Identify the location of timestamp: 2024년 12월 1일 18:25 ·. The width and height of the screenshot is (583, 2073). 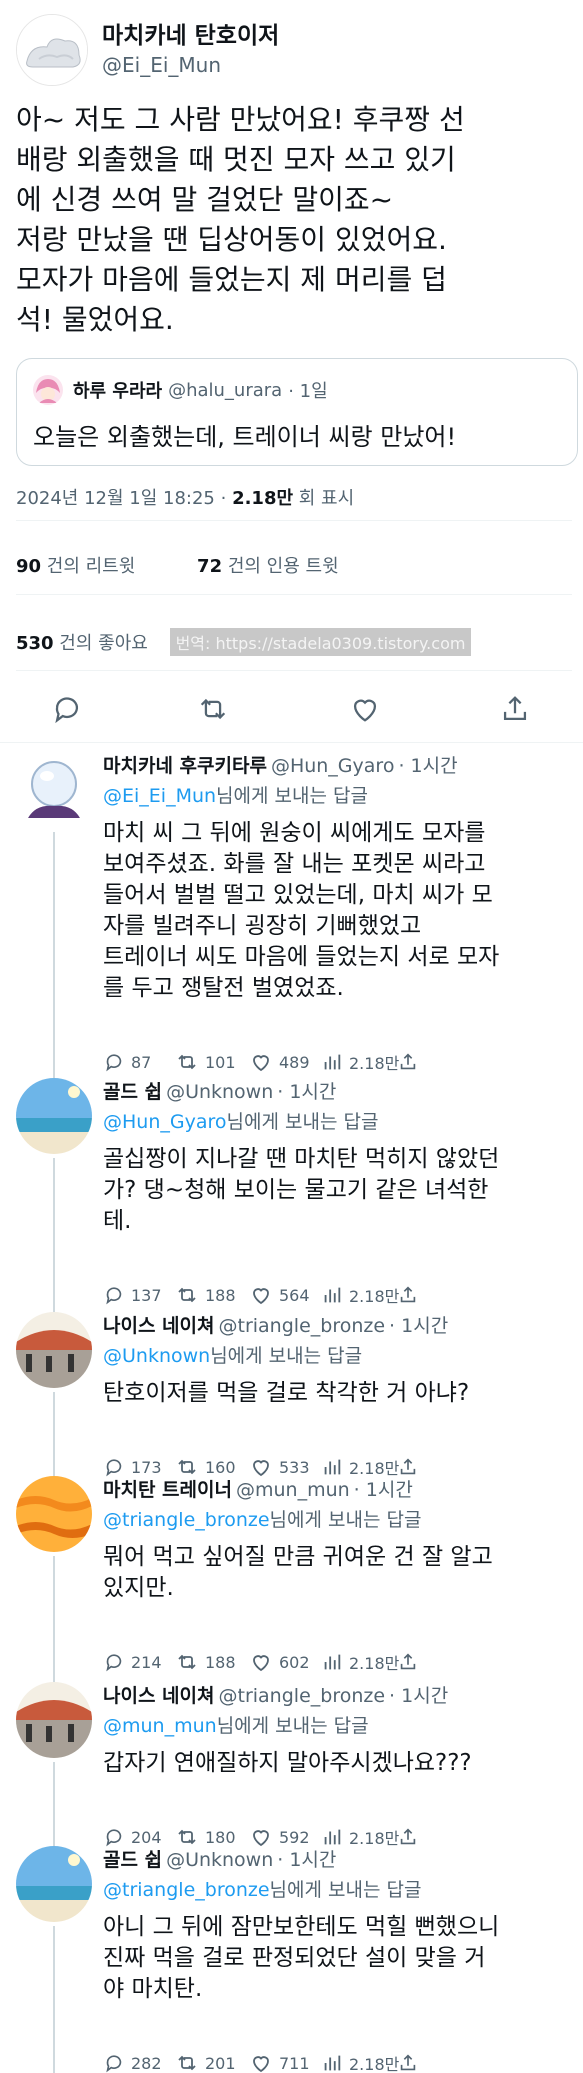
(121, 498).